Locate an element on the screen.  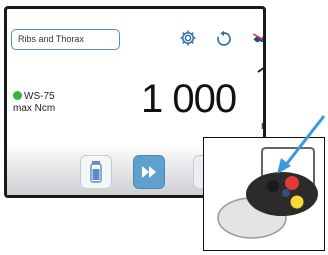
fast-forward-icon is located at coordinates (149, 172).